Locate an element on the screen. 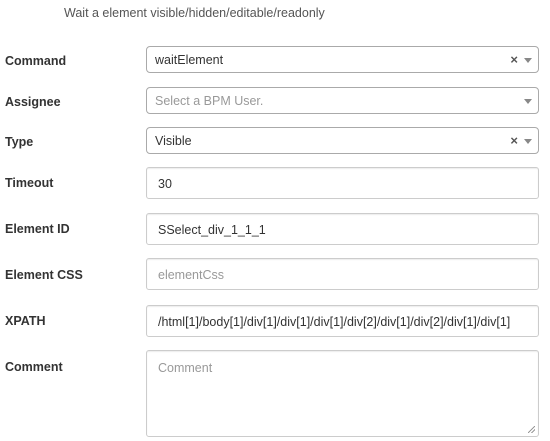 This screenshot has height=441, width=550. element-id-label: Element ID is located at coordinates (37, 229).